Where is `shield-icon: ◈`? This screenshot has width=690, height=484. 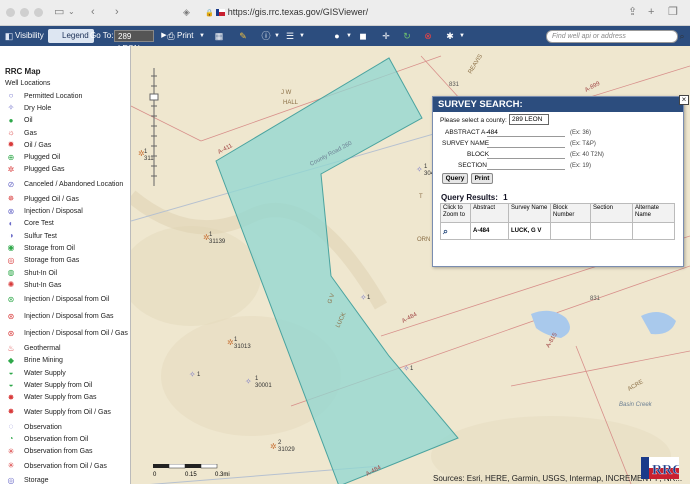
shield-icon: ◈ is located at coordinates (186, 12).